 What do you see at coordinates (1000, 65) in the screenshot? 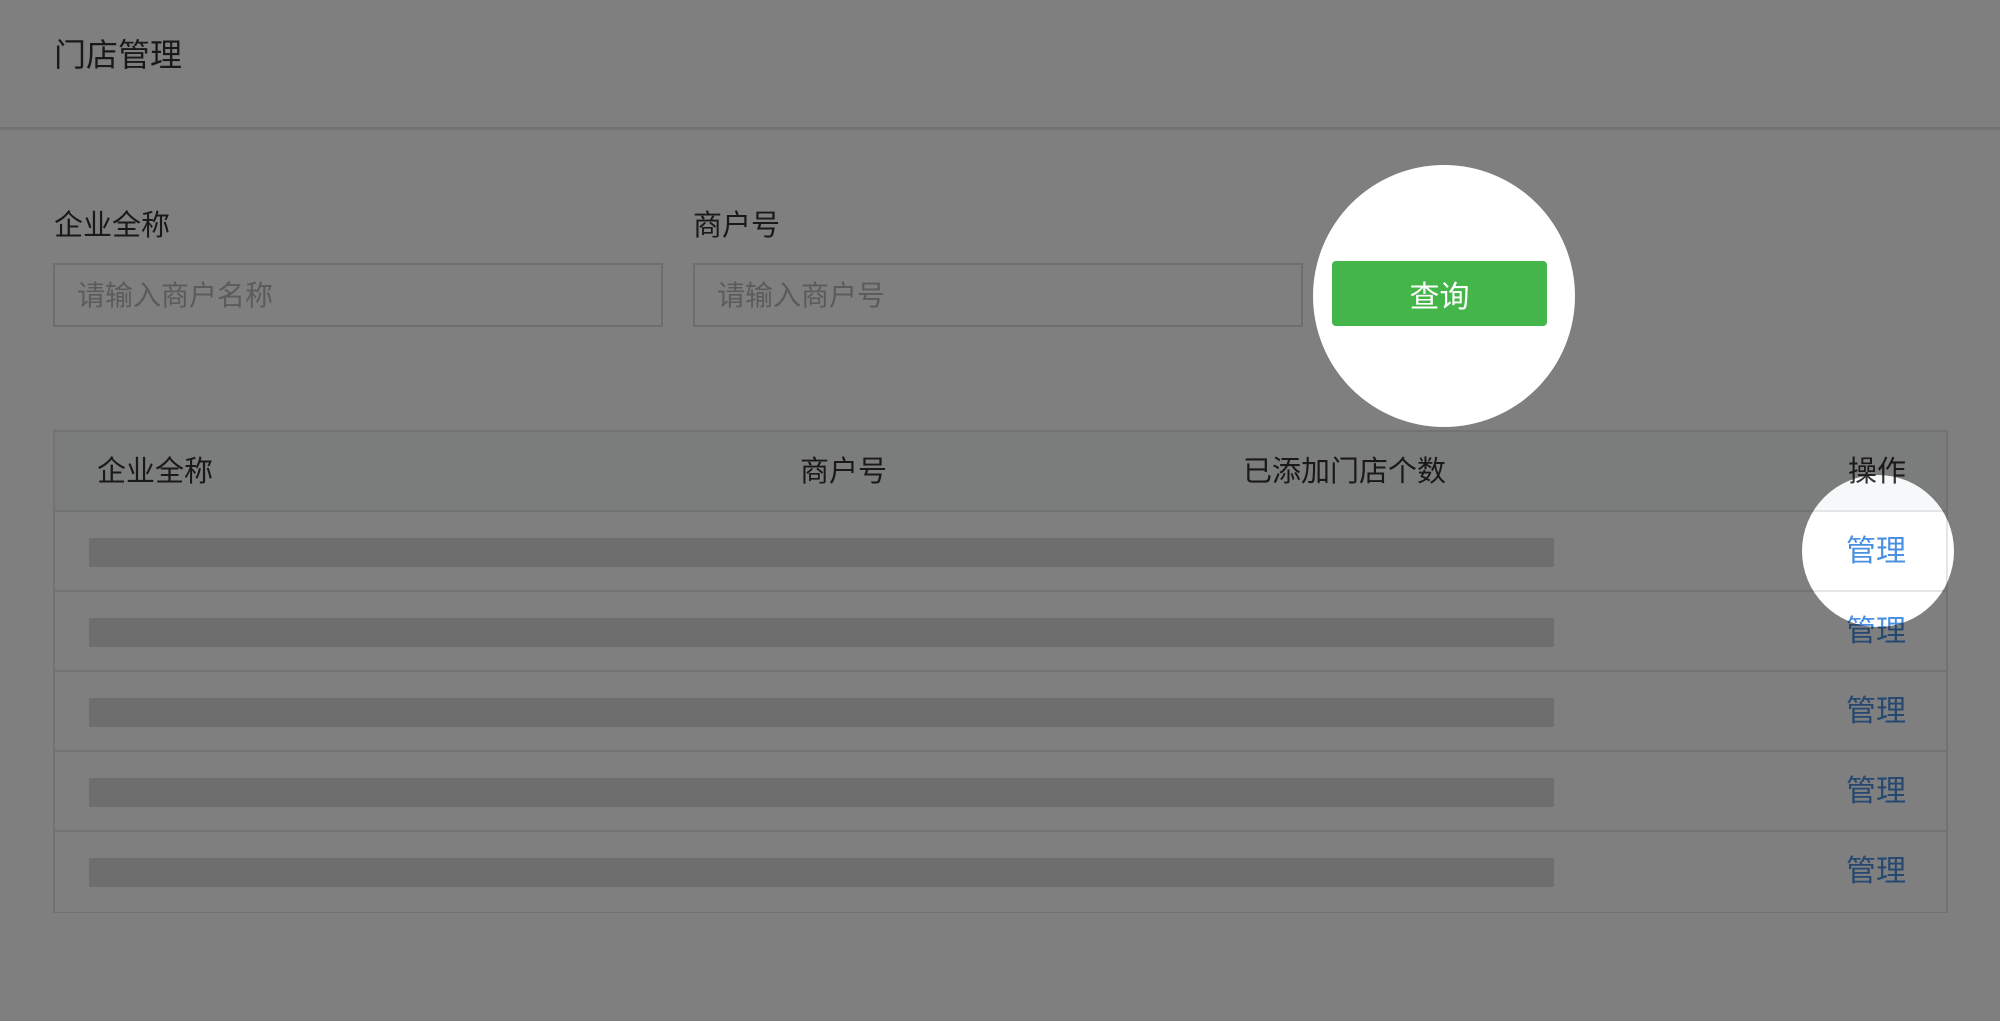
I see `page-header: 门店管理` at bounding box center [1000, 65].